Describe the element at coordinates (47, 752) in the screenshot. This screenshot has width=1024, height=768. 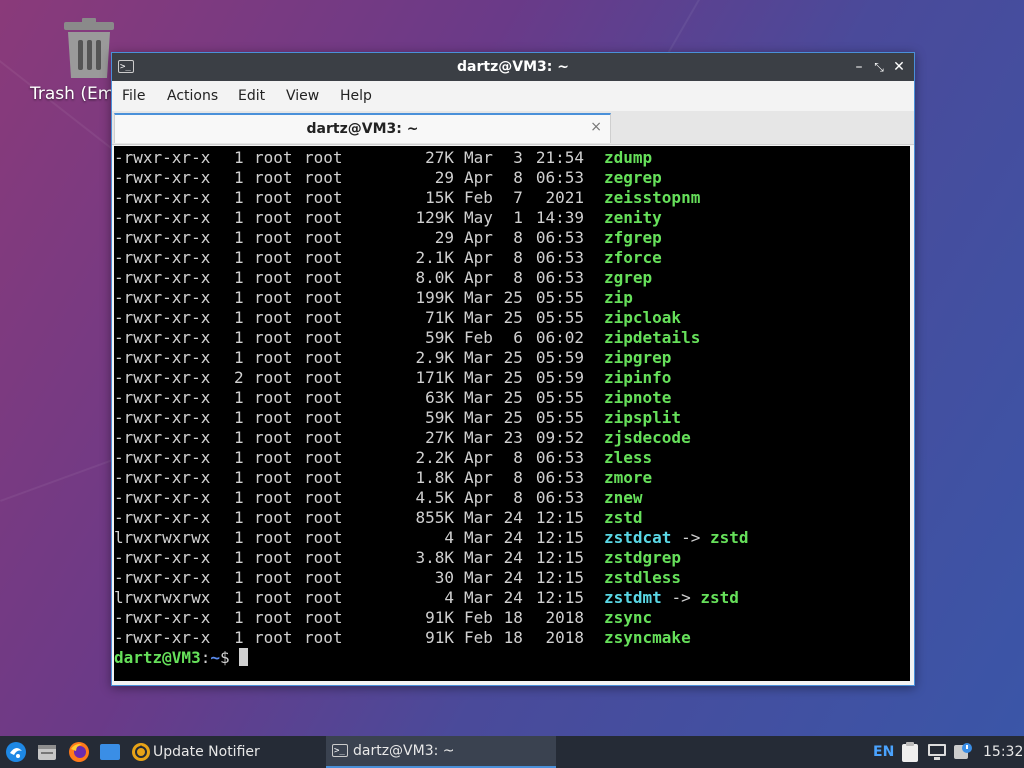
I see `file-manager-icon` at that location.